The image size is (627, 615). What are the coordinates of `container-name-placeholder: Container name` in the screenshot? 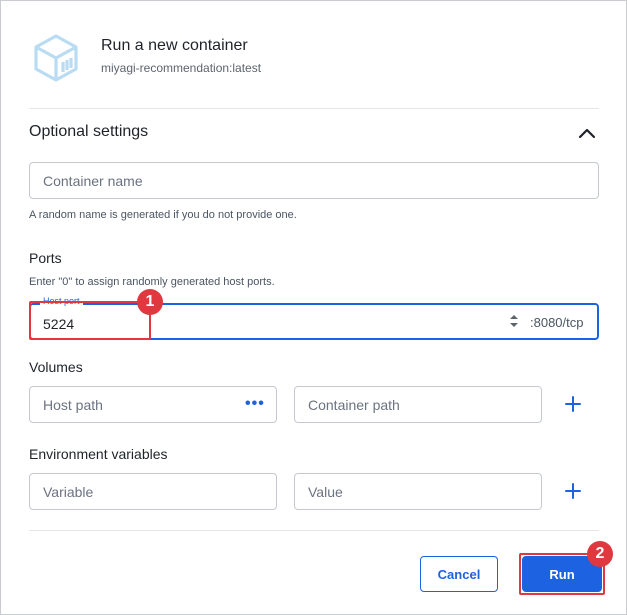 It's located at (93, 180).